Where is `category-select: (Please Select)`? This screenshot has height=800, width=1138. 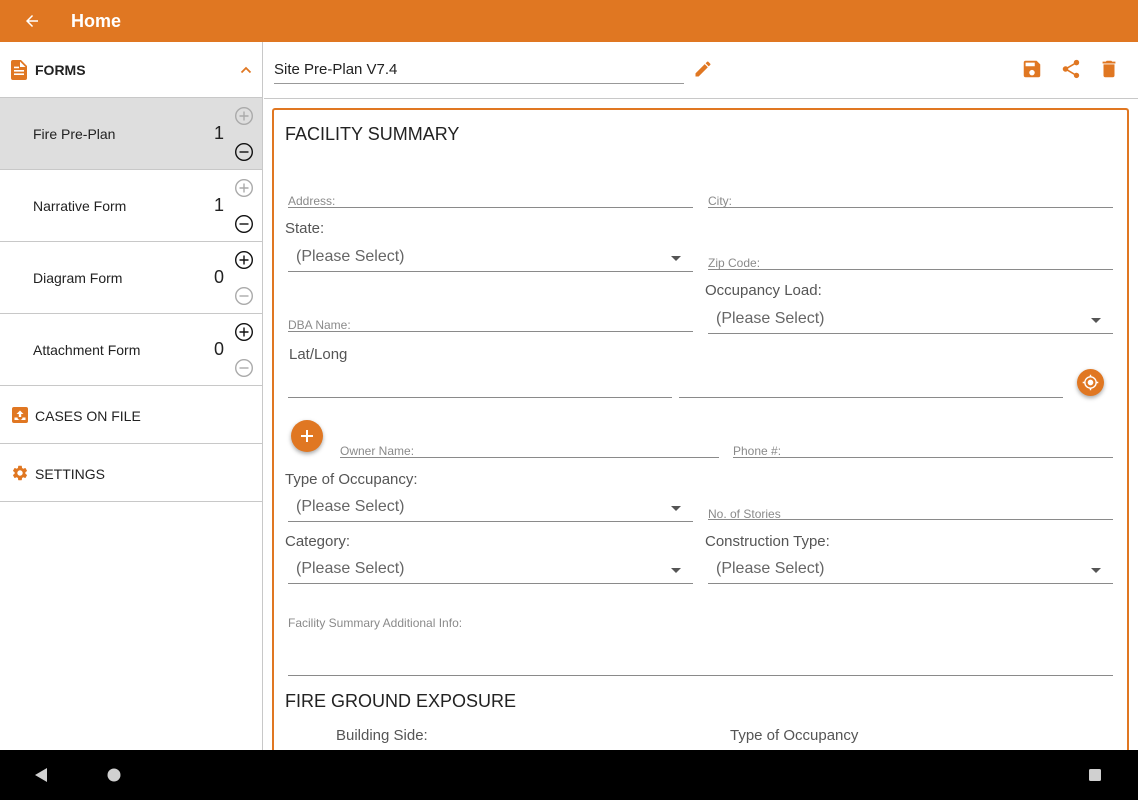 category-select: (Please Select) is located at coordinates (490, 571).